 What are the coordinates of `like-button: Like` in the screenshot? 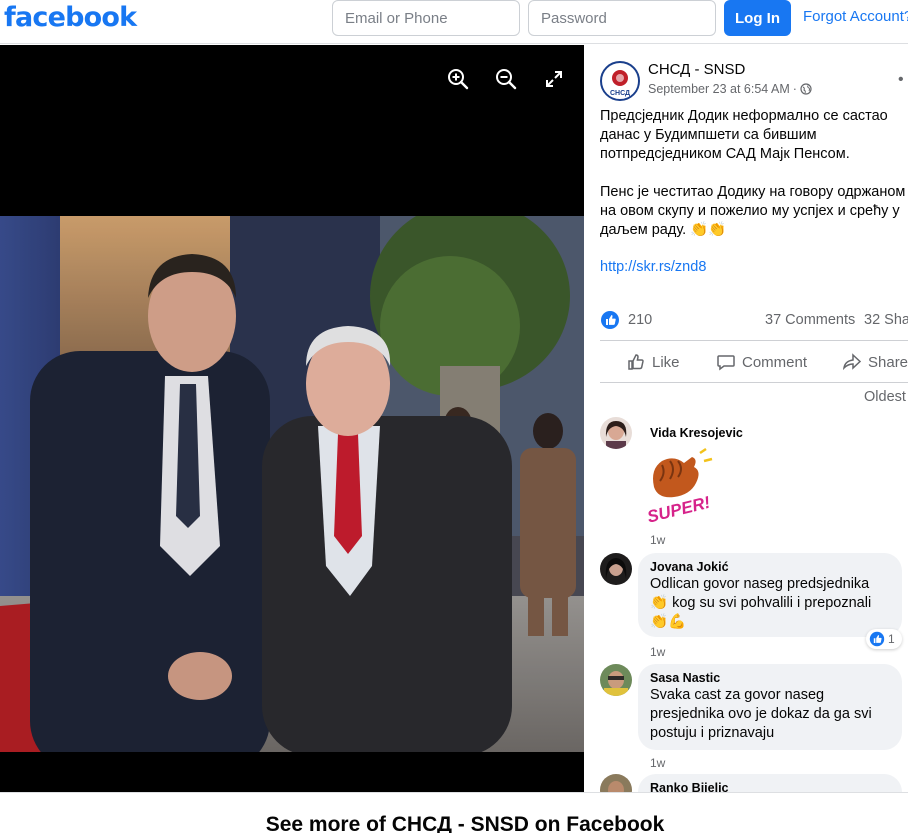 It's located at (653, 362).